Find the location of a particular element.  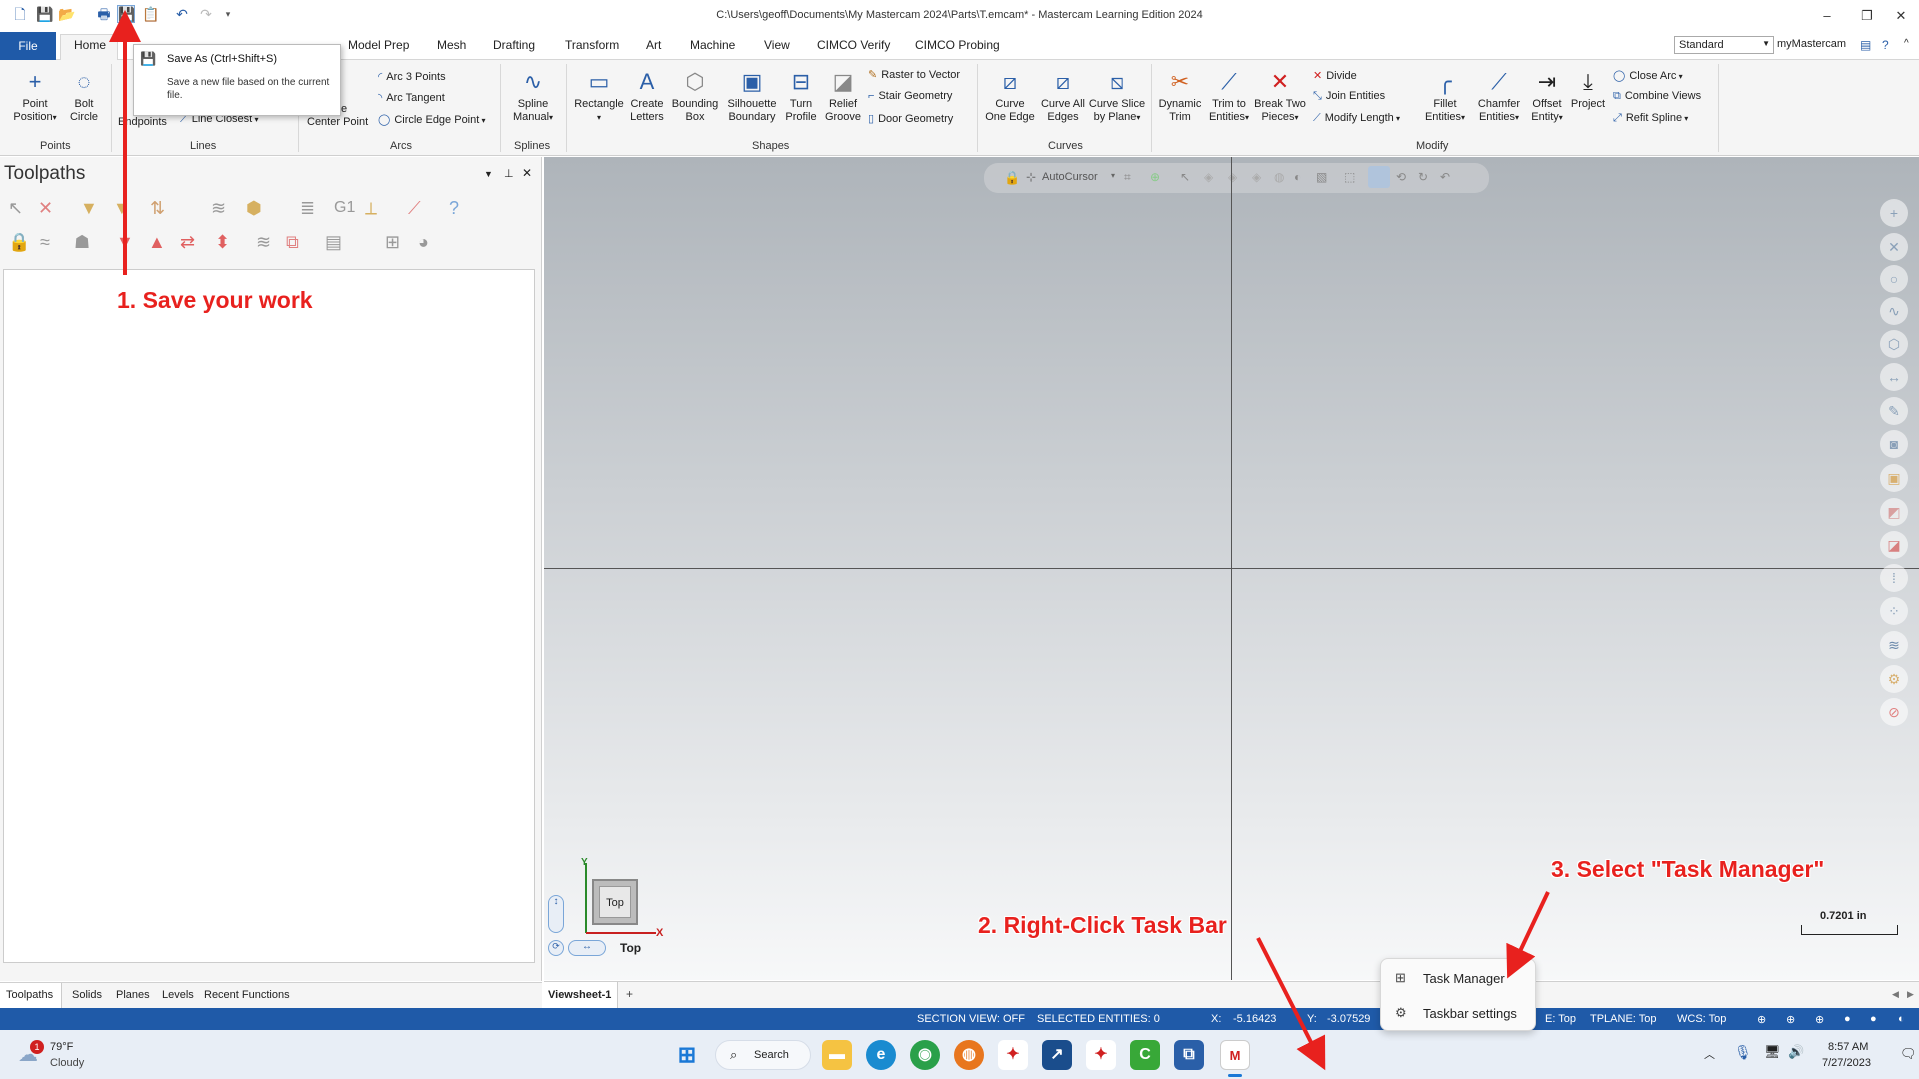

arrow-to-taskbar is located at coordinates (1291, 1004).